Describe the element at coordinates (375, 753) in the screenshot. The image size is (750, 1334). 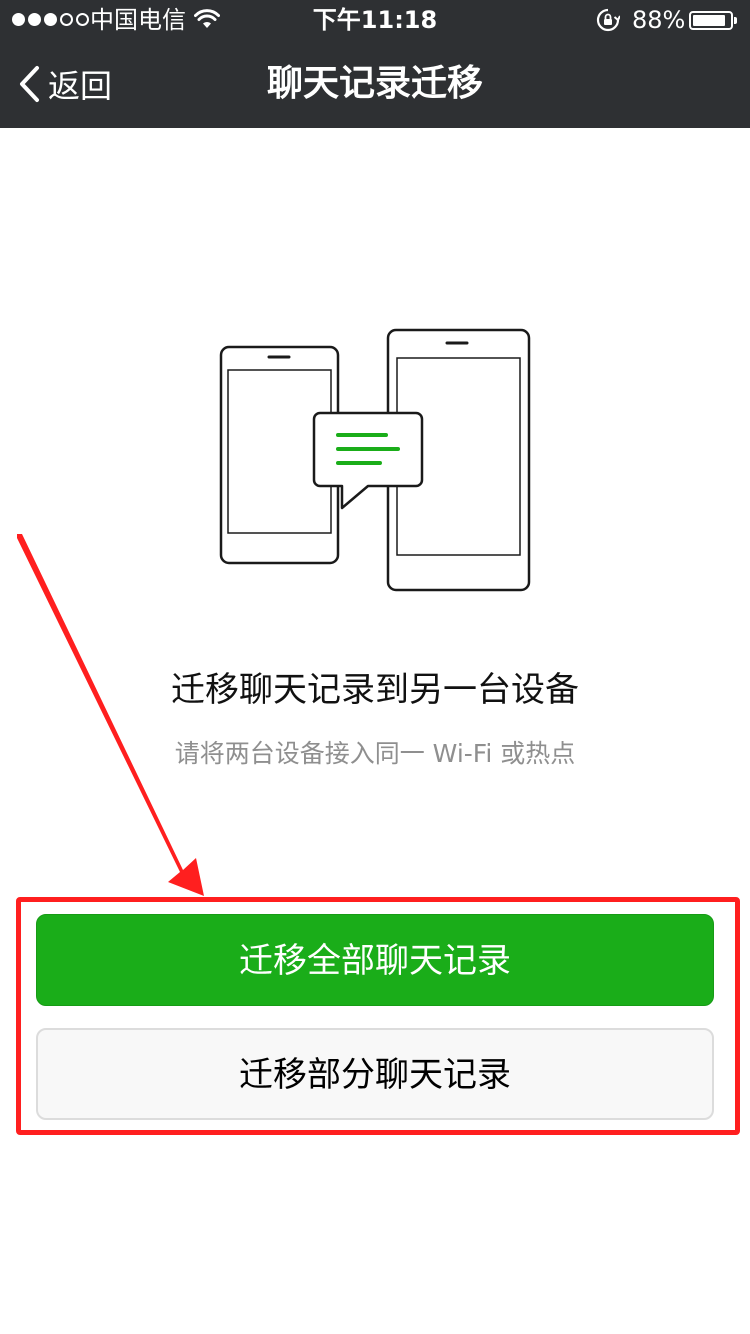
I see `instruction-text: 请将两台设备接入同一 Wi-Fi 或热点` at that location.